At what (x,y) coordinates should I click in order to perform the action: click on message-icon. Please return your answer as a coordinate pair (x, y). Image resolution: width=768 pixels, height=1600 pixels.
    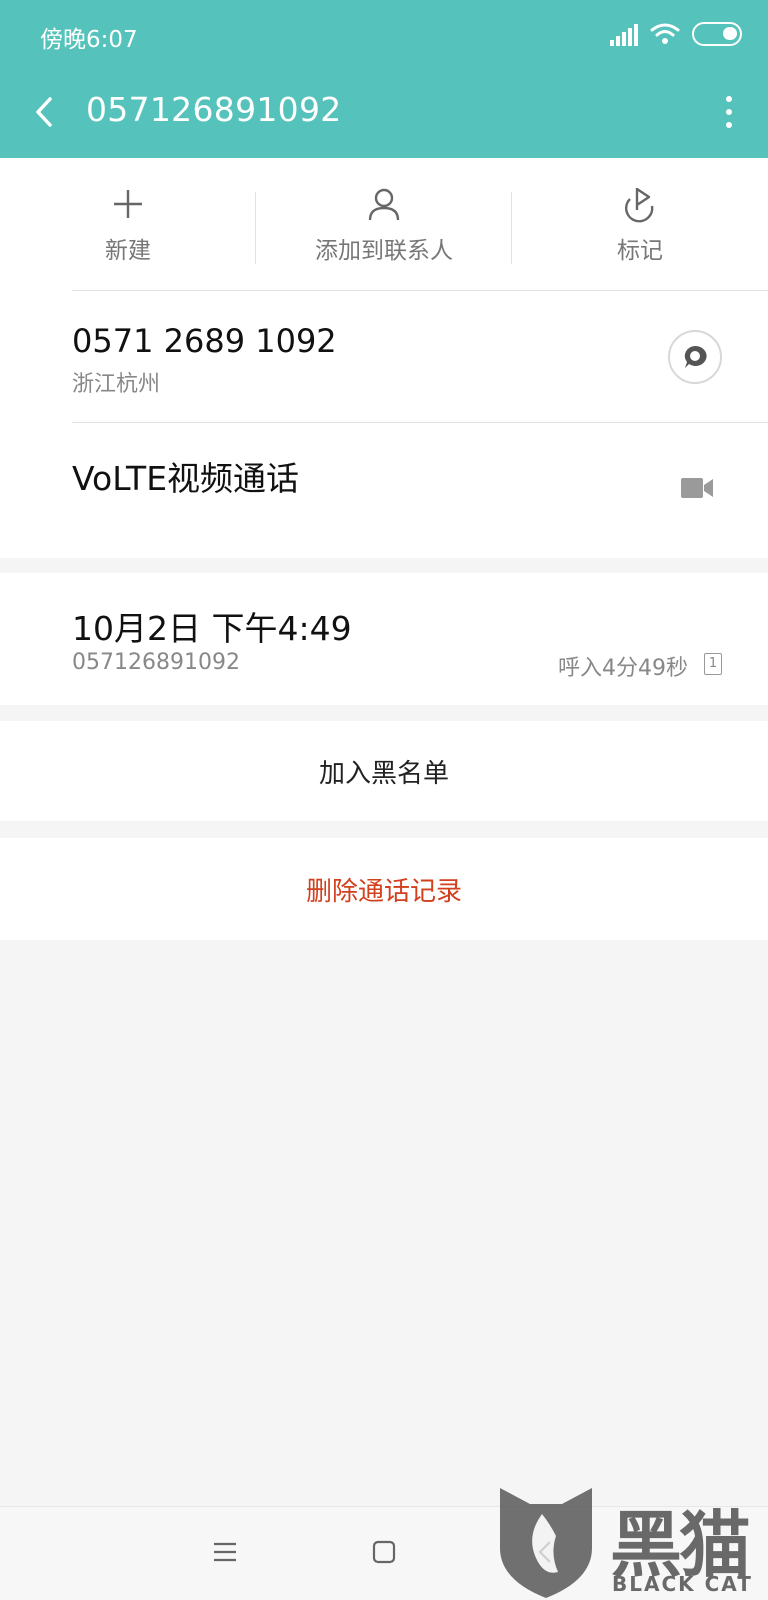
    Looking at the image, I should click on (695, 356).